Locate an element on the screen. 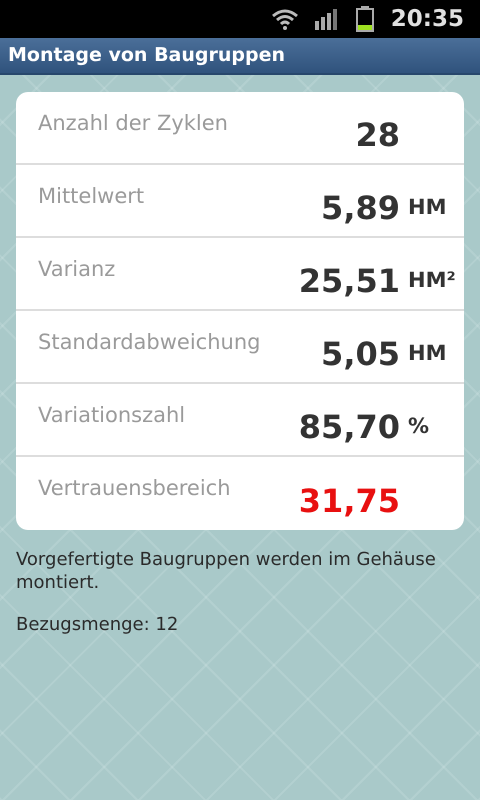 This screenshot has height=800, width=480. stat-label: Standardabweichung is located at coordinates (150, 342).